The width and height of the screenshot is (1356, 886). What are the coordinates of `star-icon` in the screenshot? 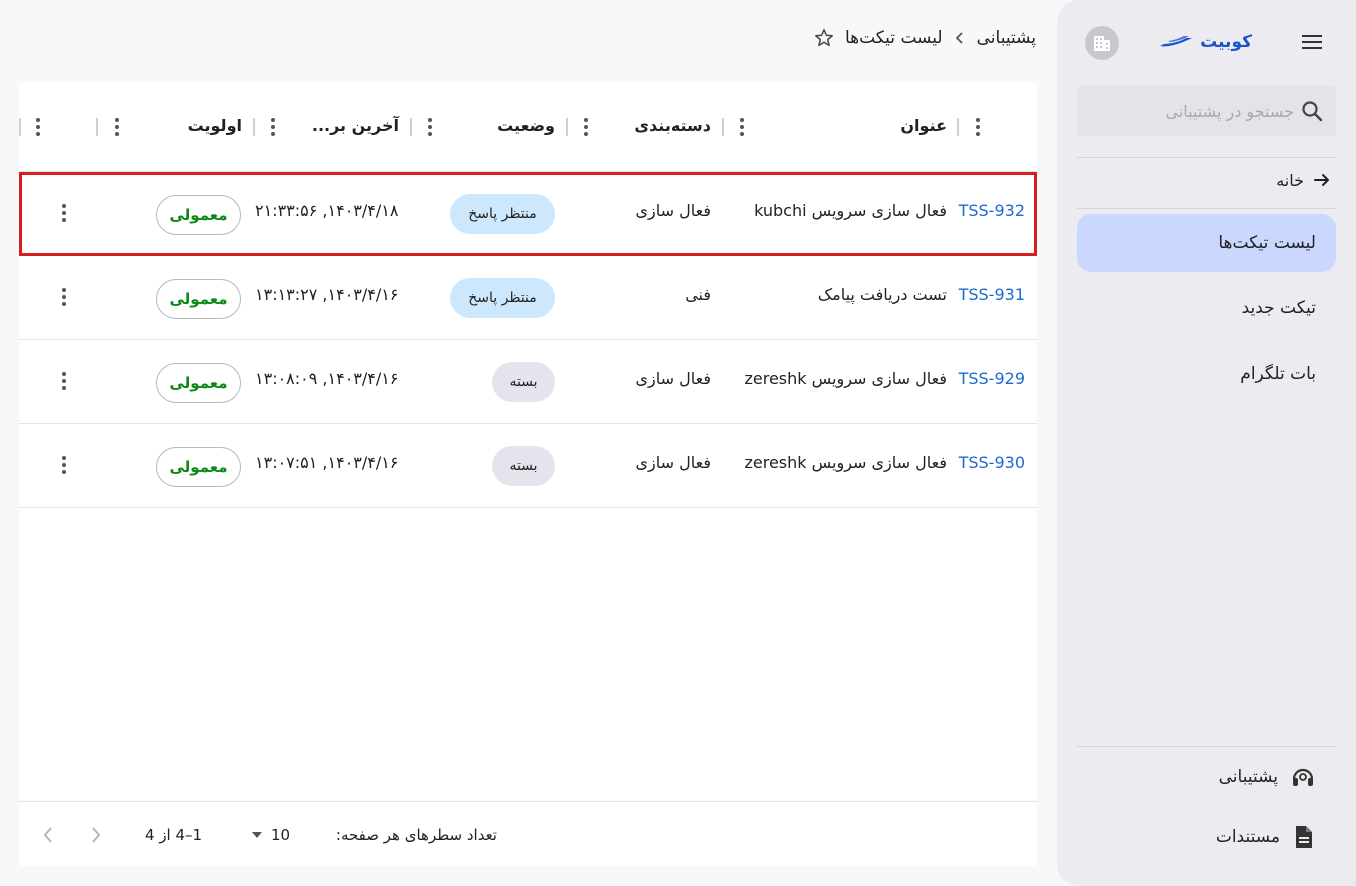 It's located at (824, 38).